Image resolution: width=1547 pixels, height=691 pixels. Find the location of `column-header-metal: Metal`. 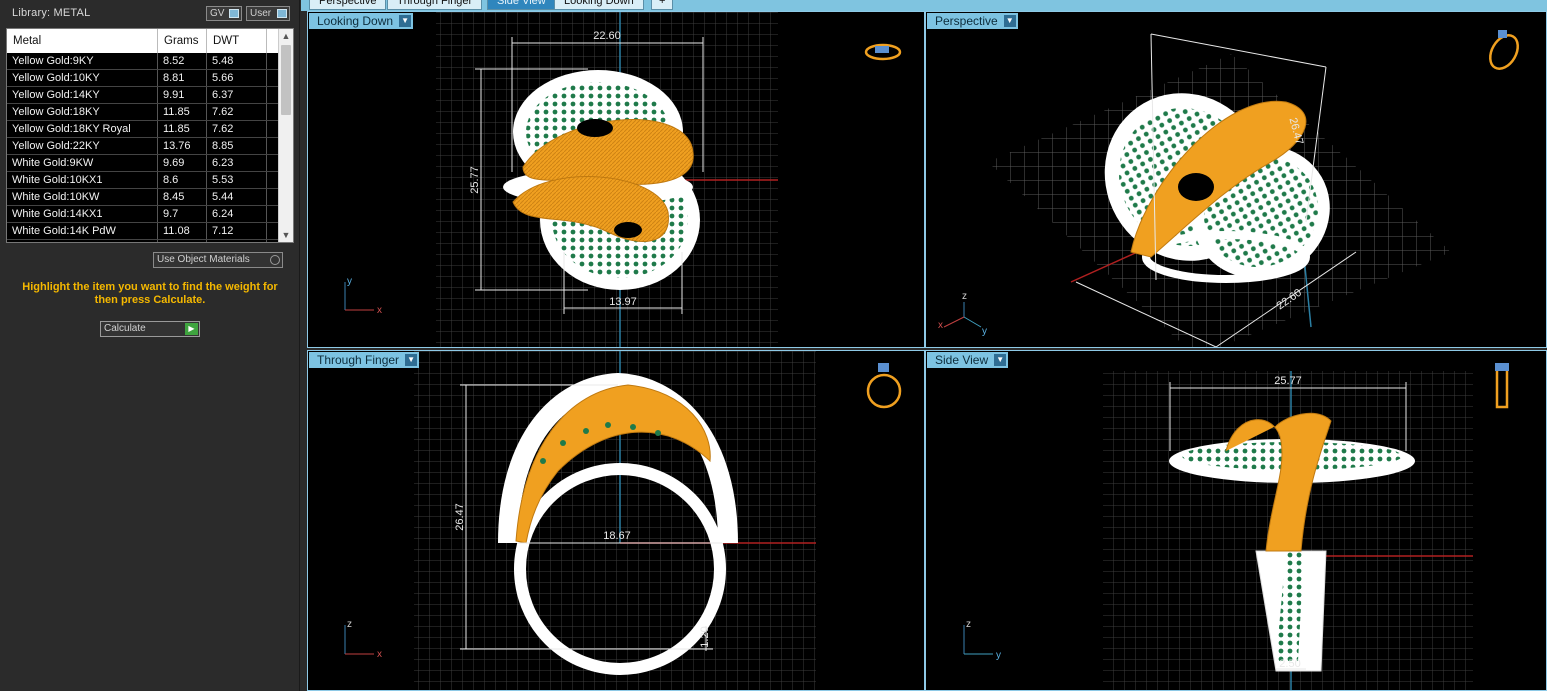

column-header-metal: Metal is located at coordinates (82, 41).